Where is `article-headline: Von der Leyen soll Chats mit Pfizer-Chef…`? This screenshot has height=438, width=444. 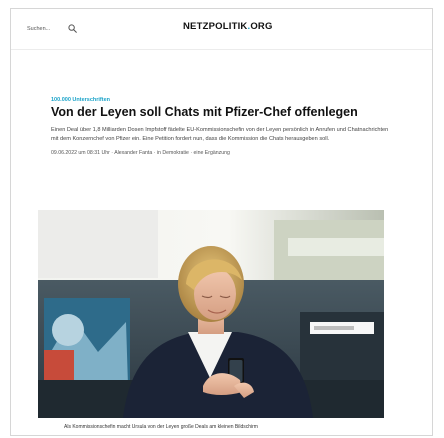 article-headline: Von der Leyen soll Chats mit Pfizer-Chef… is located at coordinates (204, 112).